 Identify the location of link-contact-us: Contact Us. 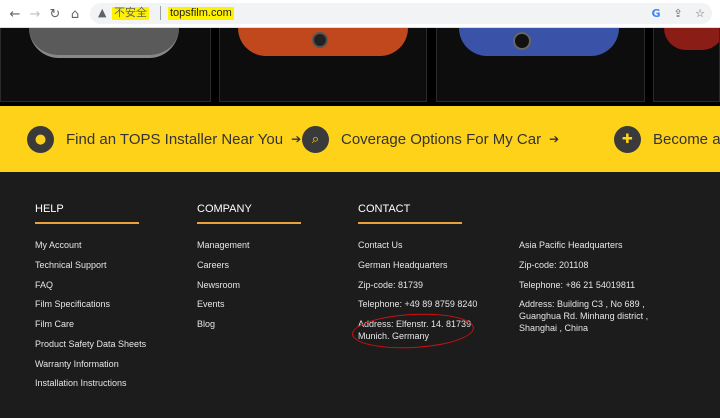
(380, 245).